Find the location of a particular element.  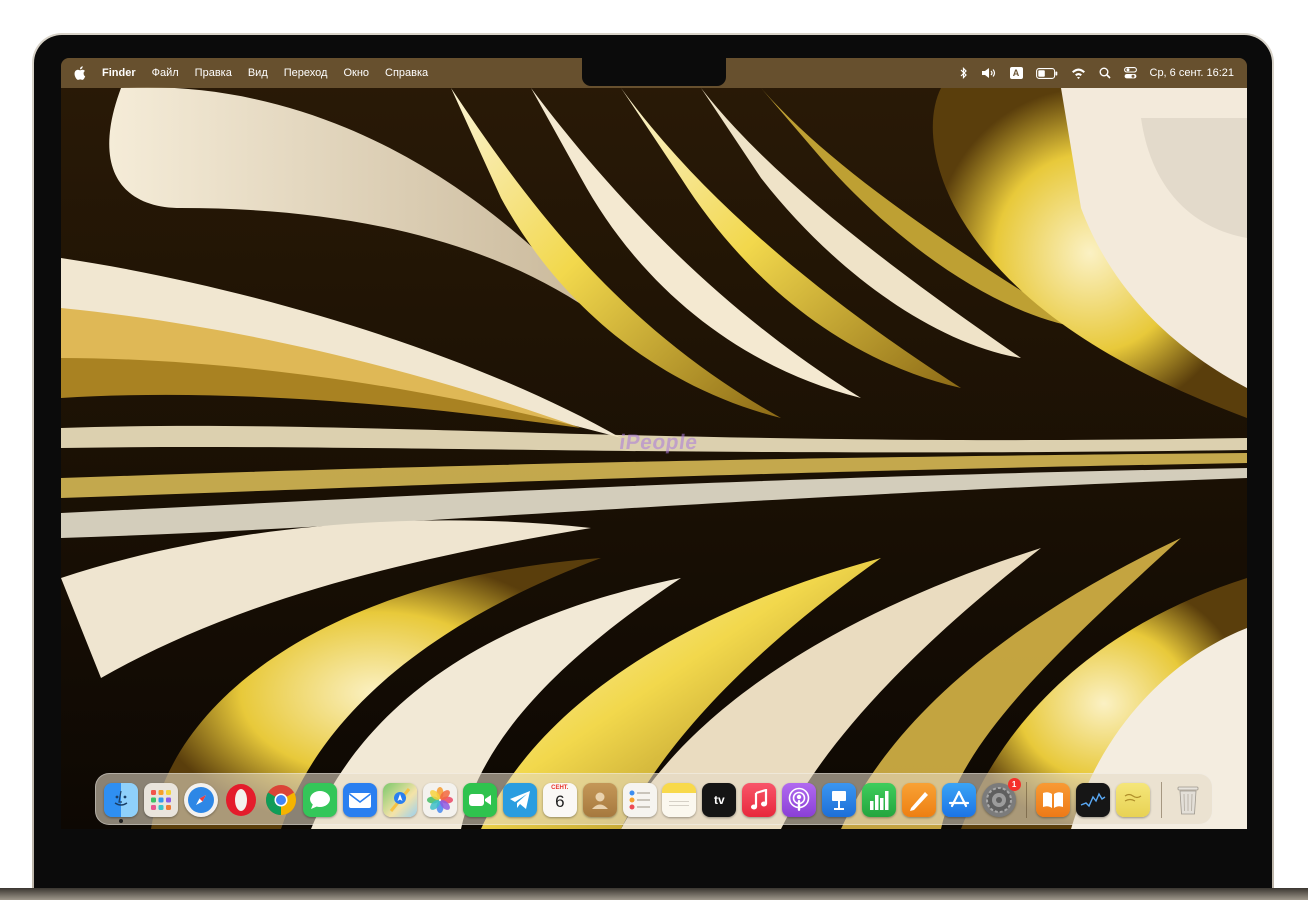

trash-icon is located at coordinates (1188, 800).